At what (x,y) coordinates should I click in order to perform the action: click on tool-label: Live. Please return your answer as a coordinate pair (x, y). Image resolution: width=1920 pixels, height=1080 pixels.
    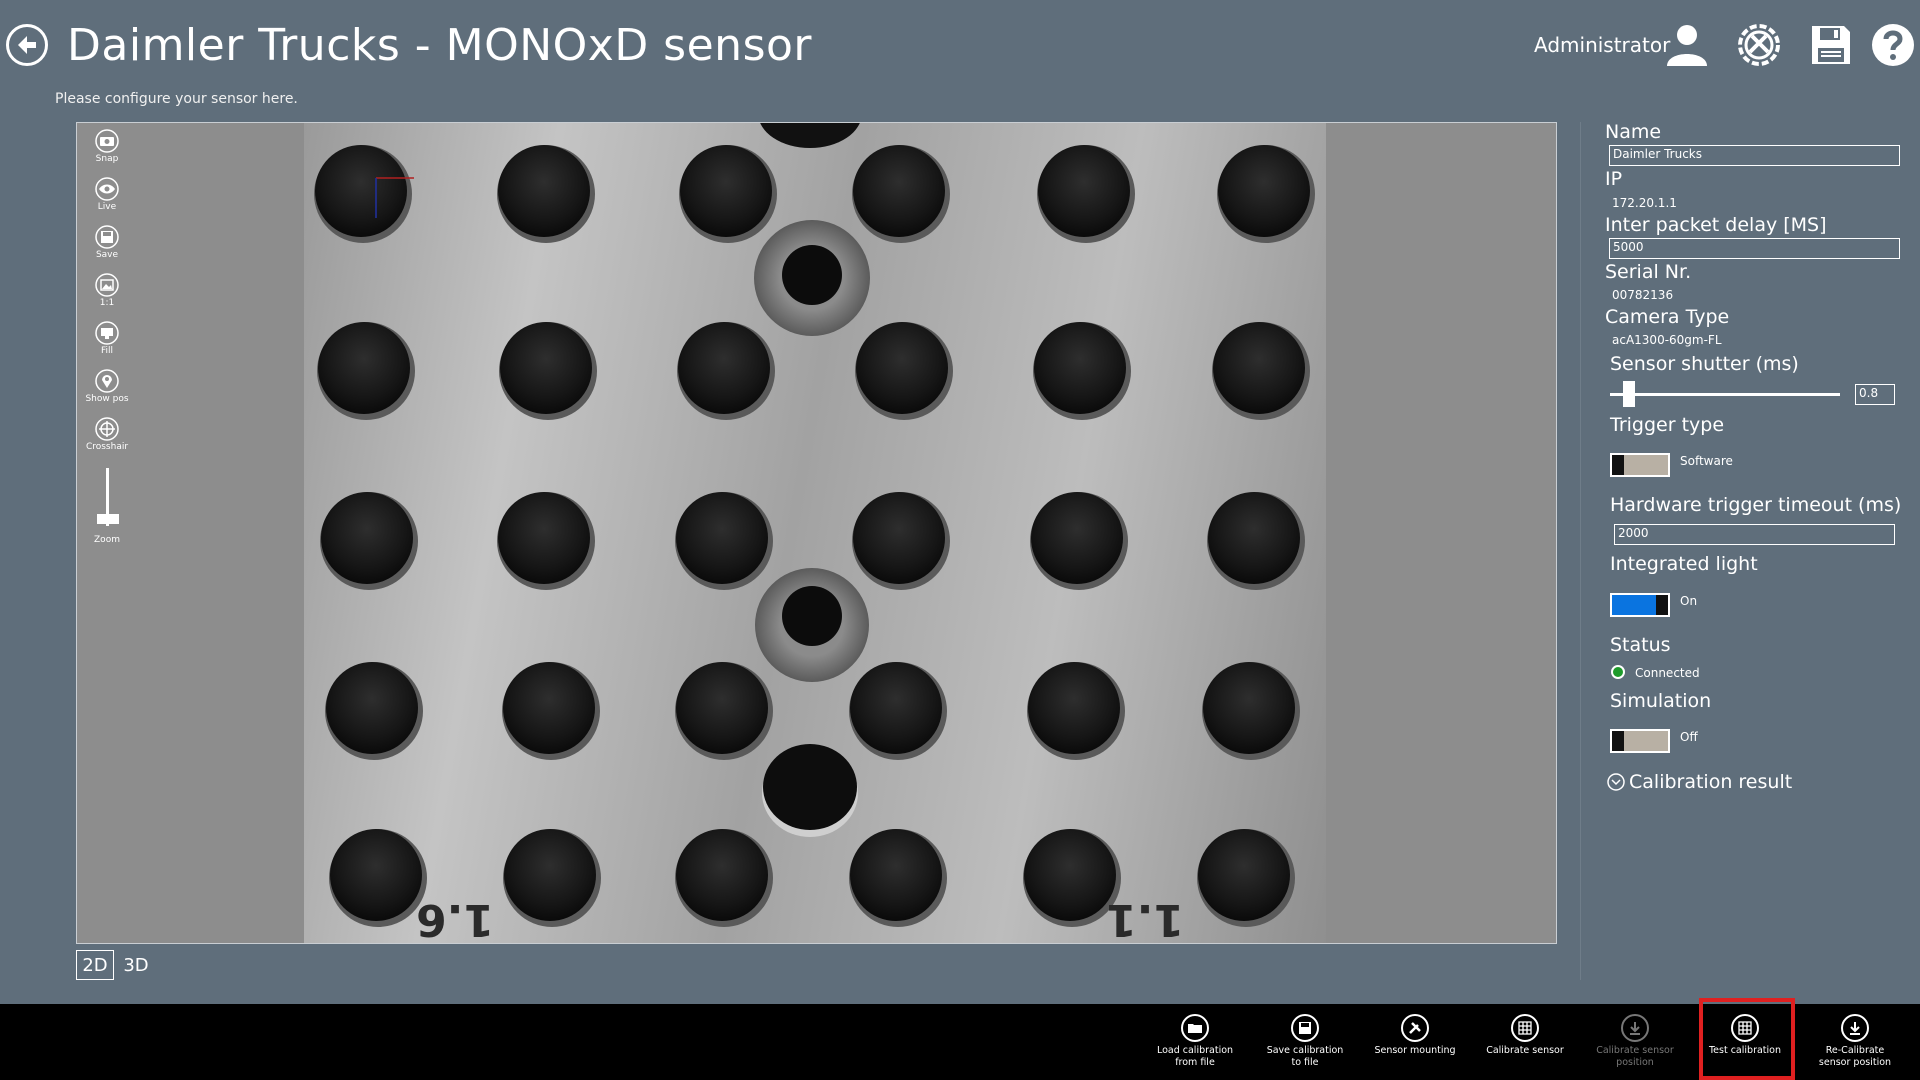
    Looking at the image, I should click on (107, 207).